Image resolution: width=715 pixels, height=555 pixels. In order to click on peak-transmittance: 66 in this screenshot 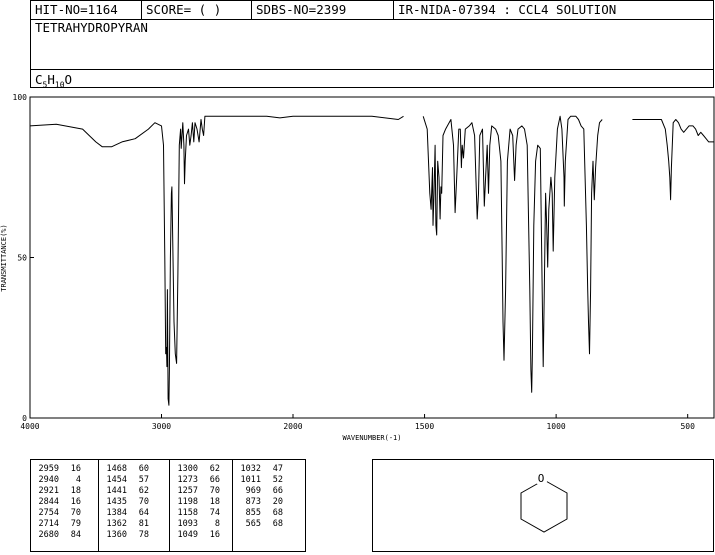, I will do `click(277, 491)`.